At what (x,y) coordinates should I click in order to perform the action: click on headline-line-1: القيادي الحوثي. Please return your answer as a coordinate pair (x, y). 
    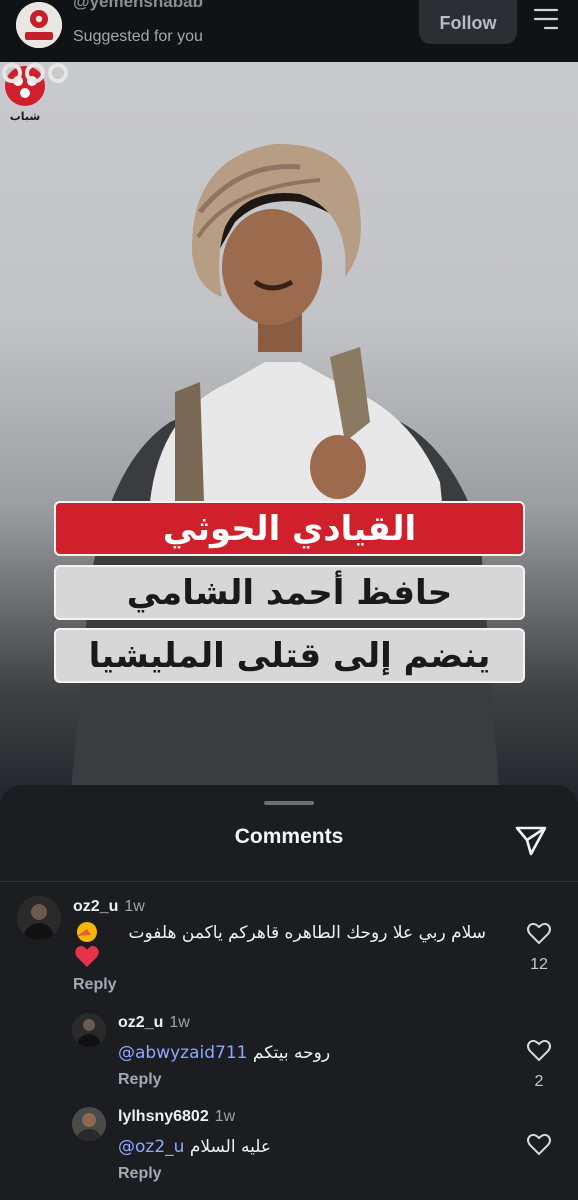
    Looking at the image, I should click on (289, 528).